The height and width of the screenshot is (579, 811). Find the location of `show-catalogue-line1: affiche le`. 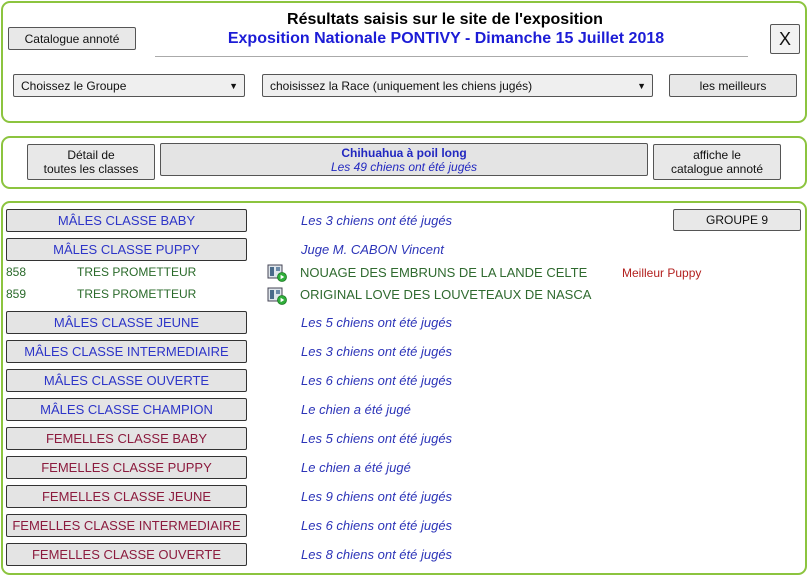

show-catalogue-line1: affiche le is located at coordinates (717, 155).